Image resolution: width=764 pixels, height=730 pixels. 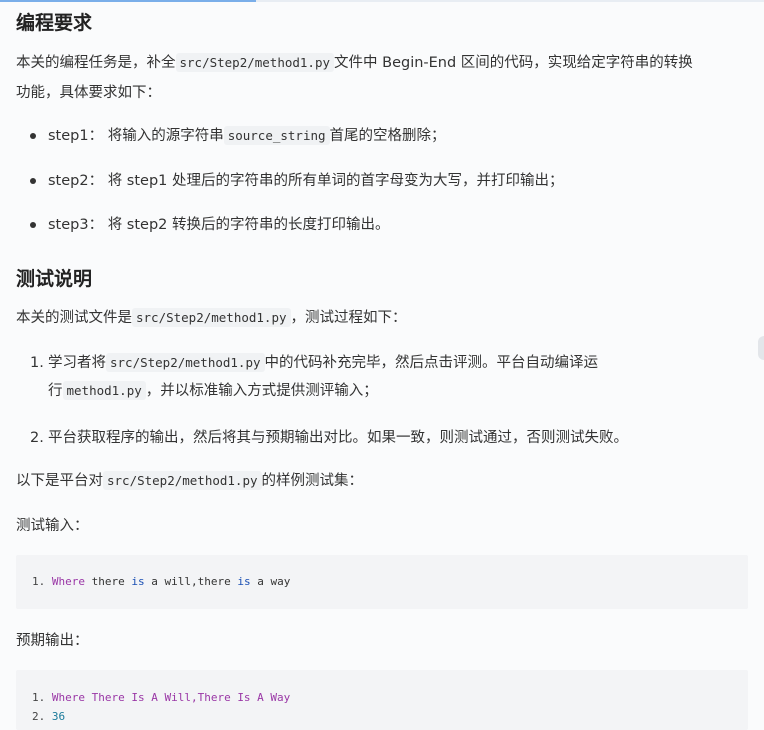 What do you see at coordinates (96, 63) in the screenshot?
I see `intro-text-a: 本关的编程任务是，补全` at bounding box center [96, 63].